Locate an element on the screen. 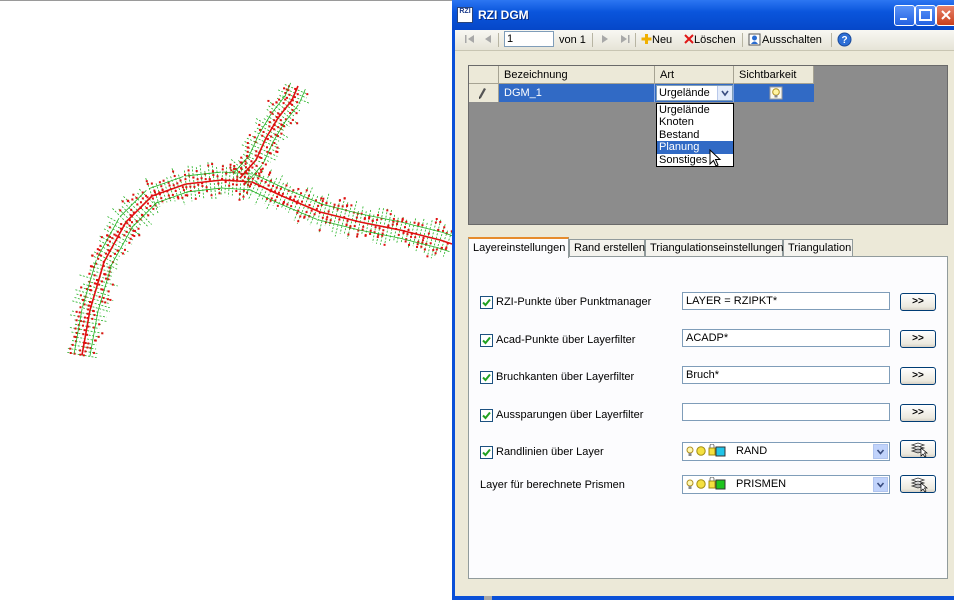  prism-layer-name: PRISMEN is located at coordinates (761, 484).